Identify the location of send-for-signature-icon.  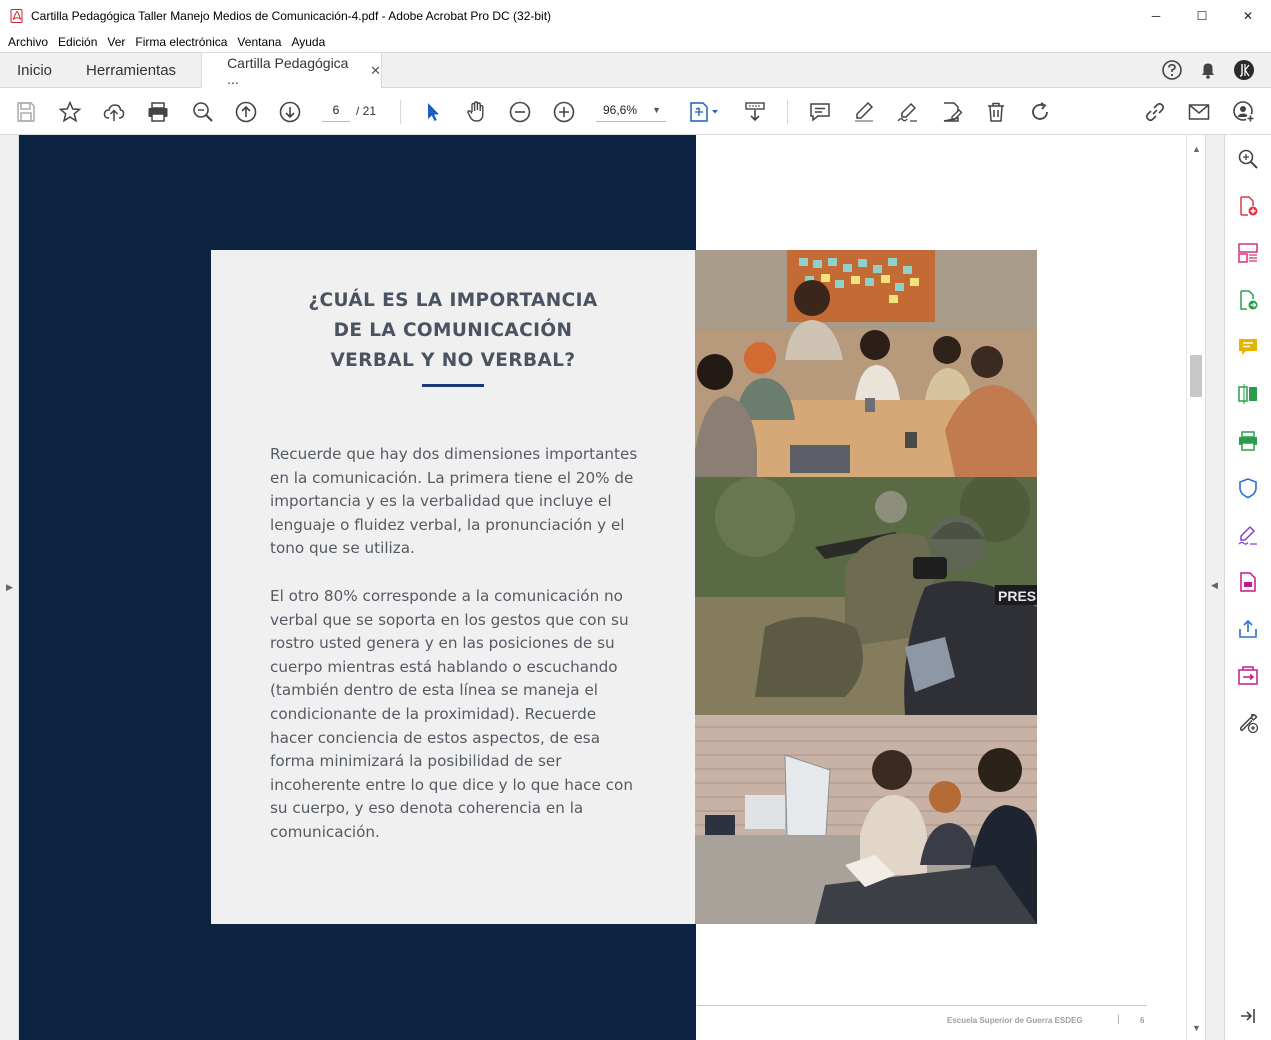
(1248, 676).